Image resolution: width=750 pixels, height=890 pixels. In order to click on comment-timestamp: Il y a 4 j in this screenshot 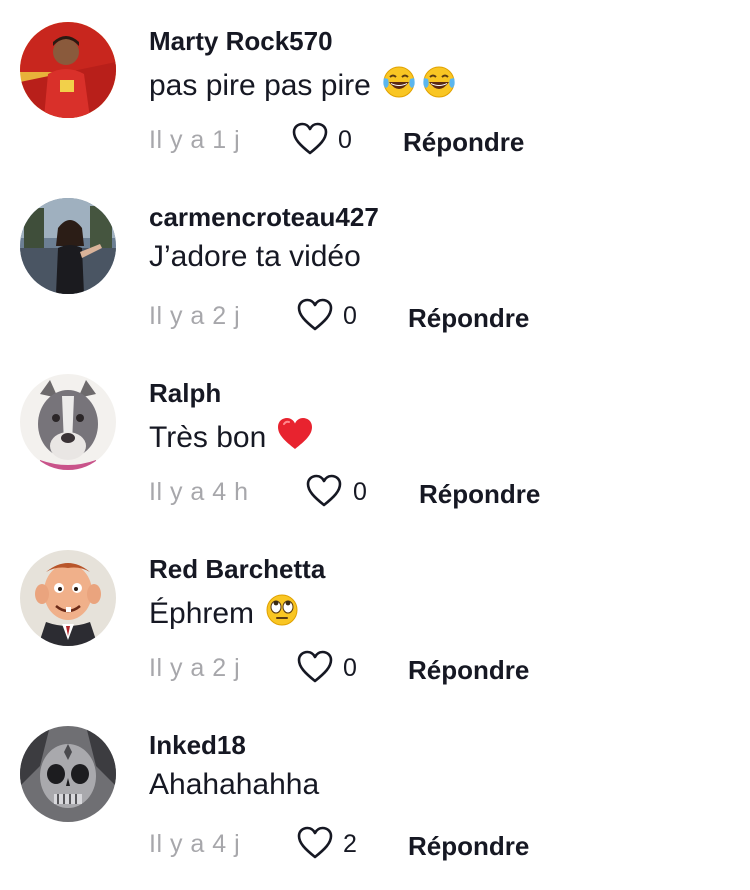, I will do `click(195, 844)`.